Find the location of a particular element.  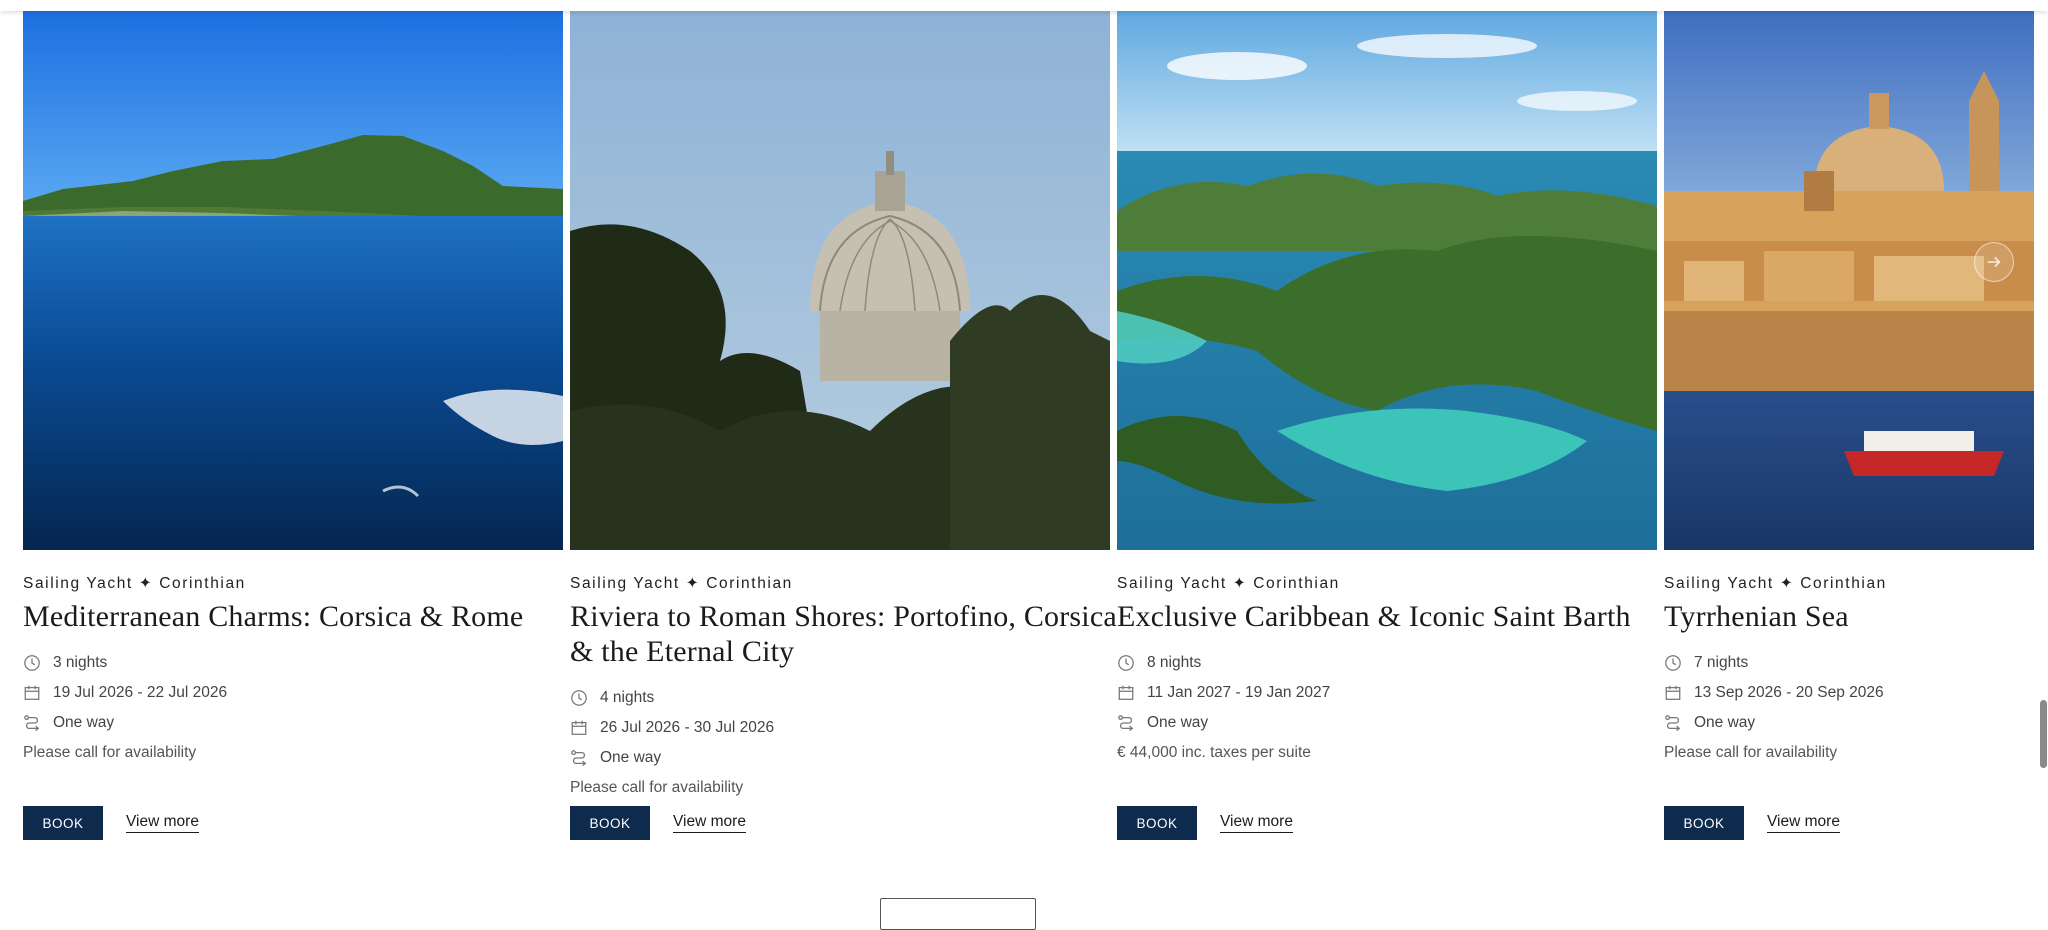

dates-text: 26 Jul 2026 - 30 Jul 2026 is located at coordinates (687, 727).